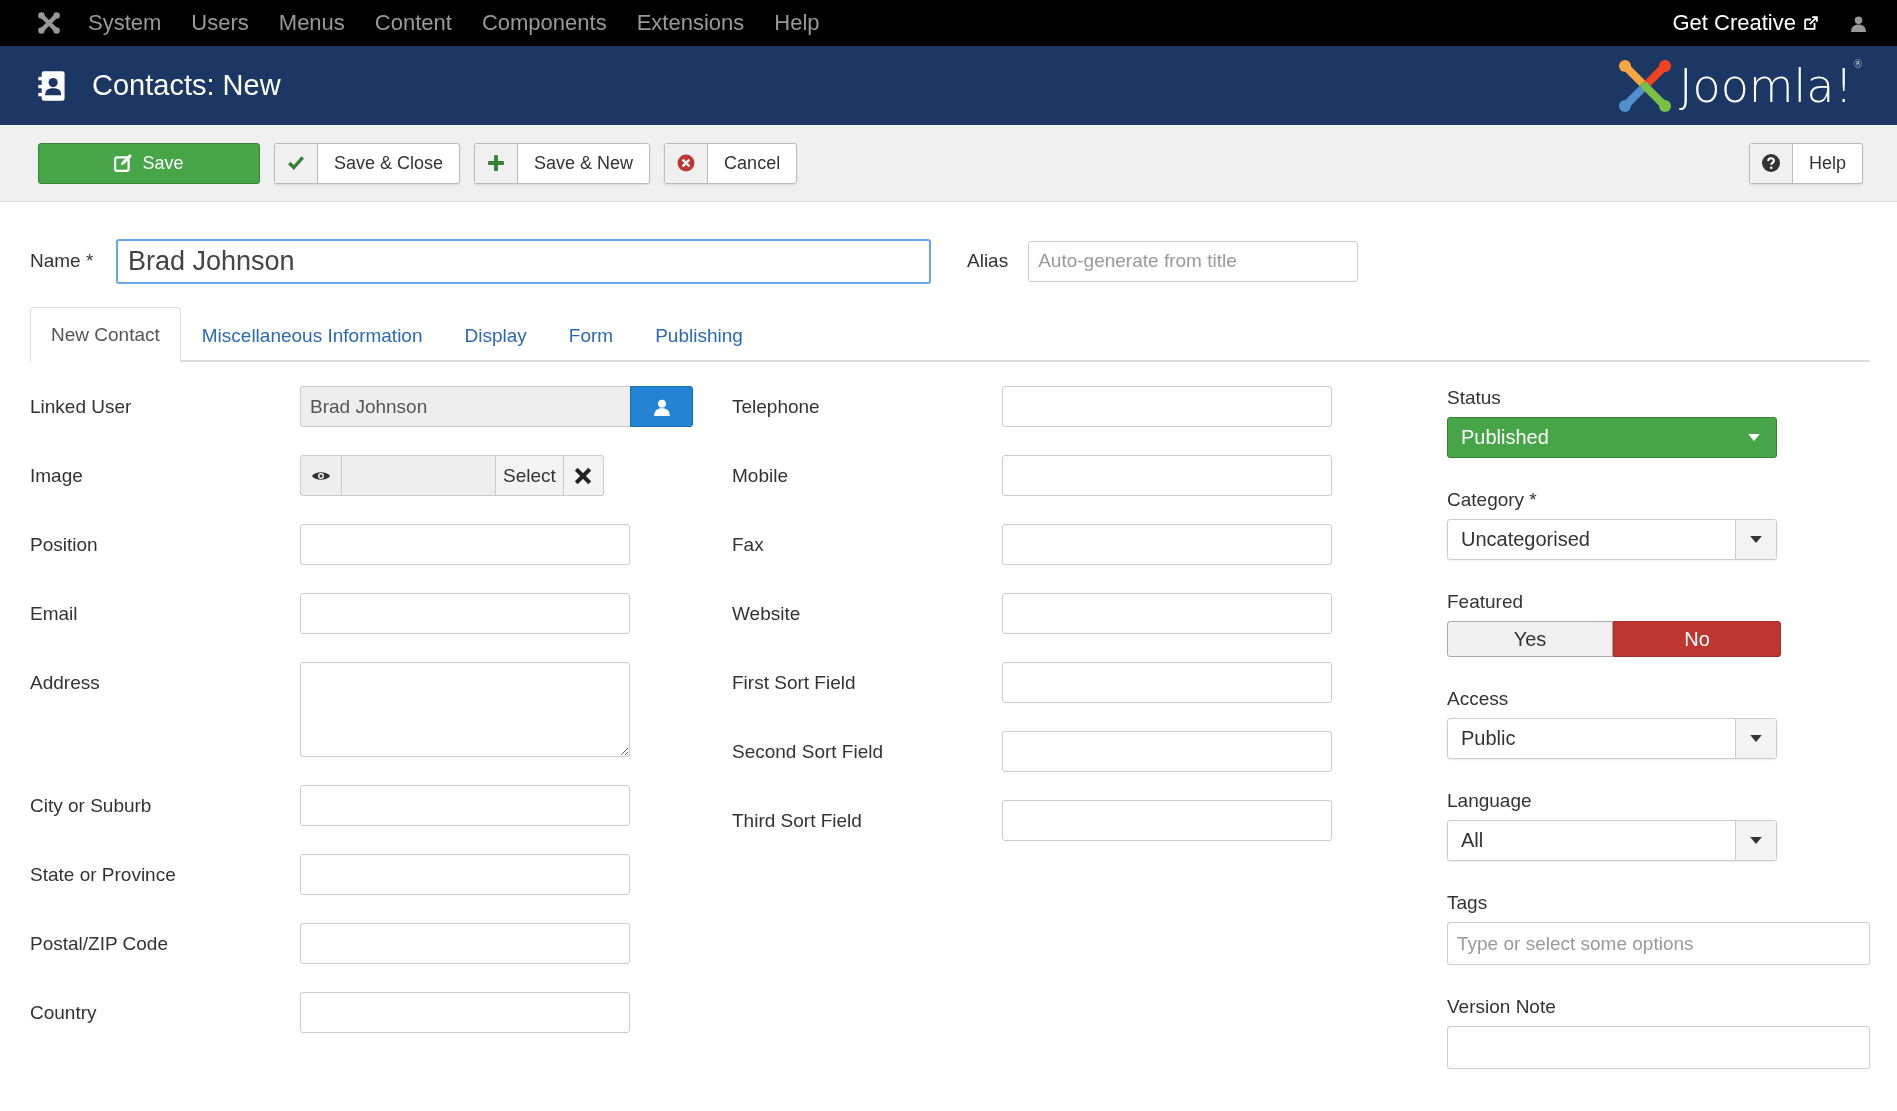  What do you see at coordinates (760, 476) in the screenshot?
I see `field-label: Mobile` at bounding box center [760, 476].